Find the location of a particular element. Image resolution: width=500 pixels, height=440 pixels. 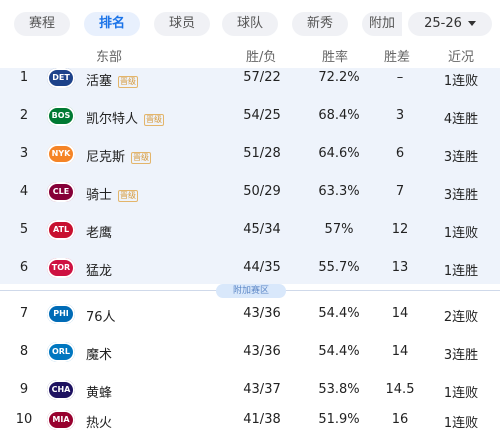

table-row: 7 PHI 76人 43/36 54.4% 14 2连败 is located at coordinates (250, 314).